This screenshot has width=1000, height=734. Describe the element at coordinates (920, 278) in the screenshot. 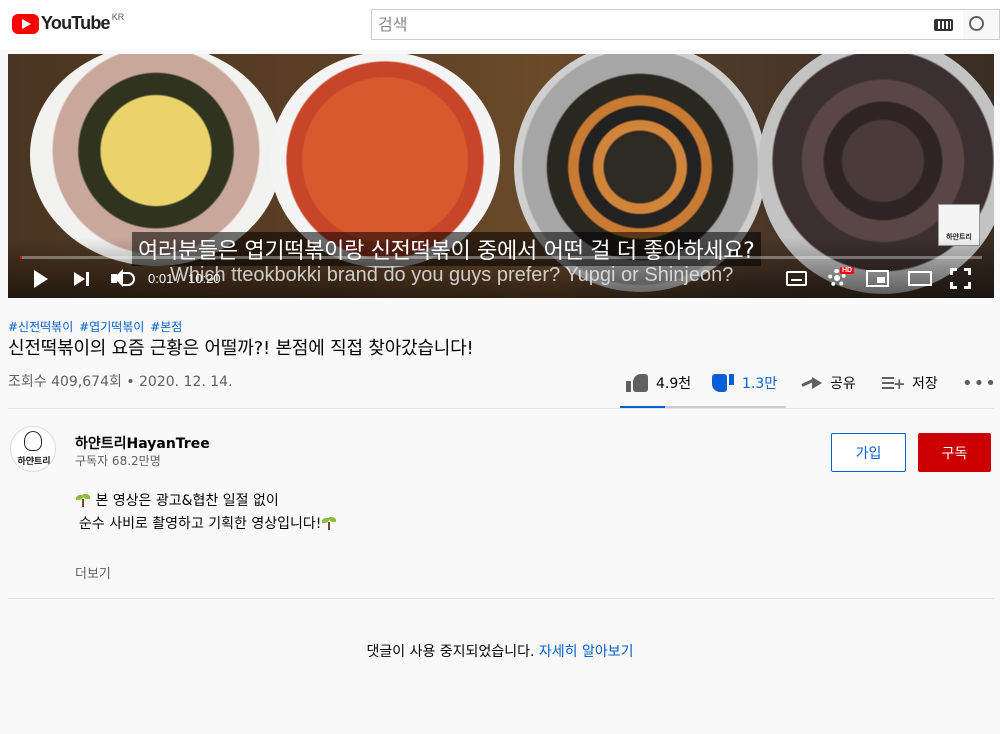

I see `theater-mode-icon` at that location.